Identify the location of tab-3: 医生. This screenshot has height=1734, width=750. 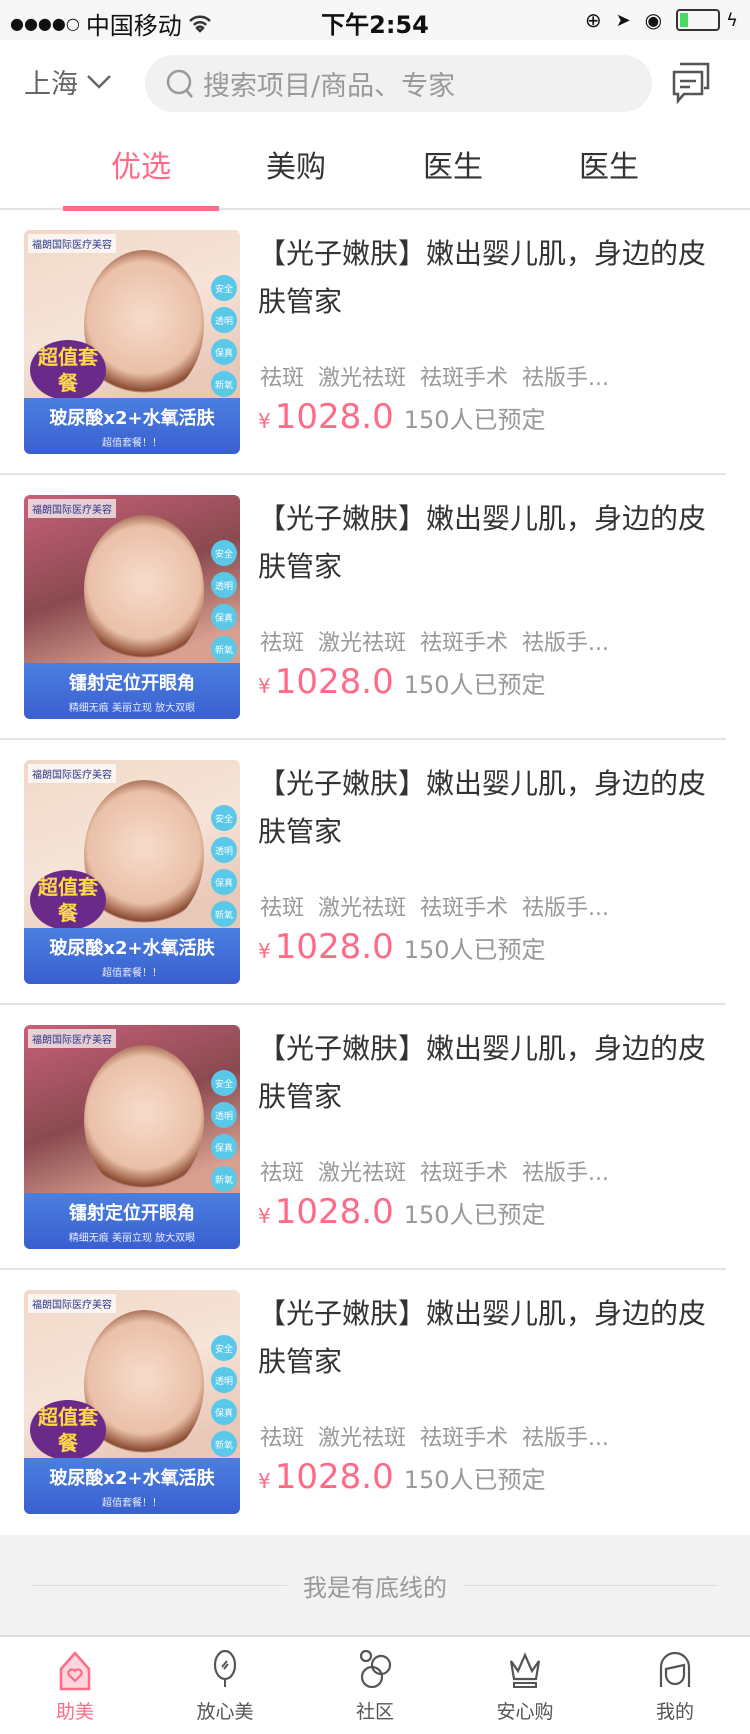
(609, 168).